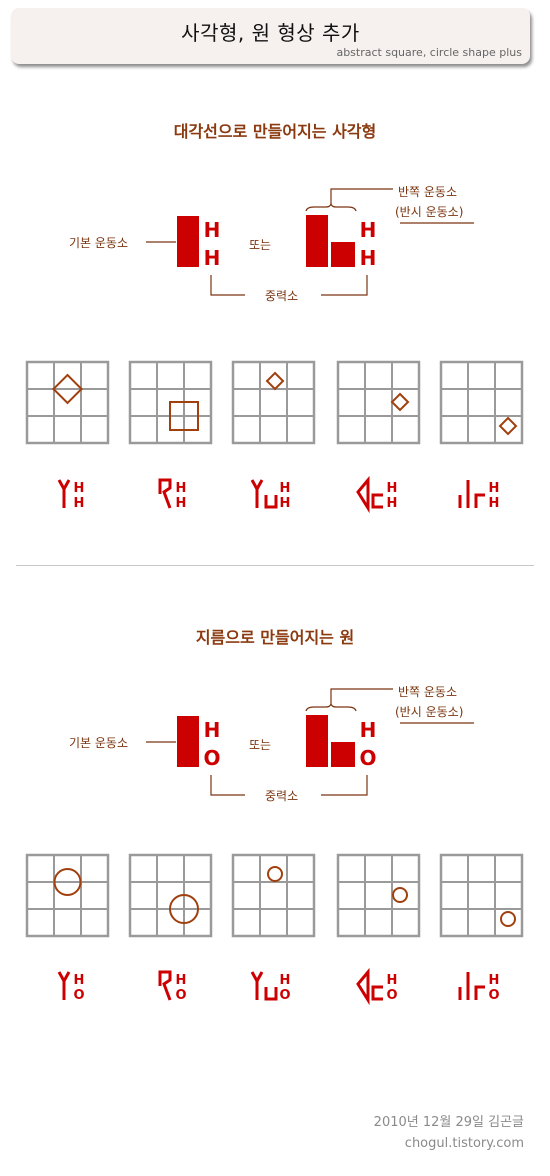 Image resolution: width=550 pixels, height=1176 pixels. What do you see at coordinates (464, 1143) in the screenshot?
I see `footer-url: chogul.tistory.com` at bounding box center [464, 1143].